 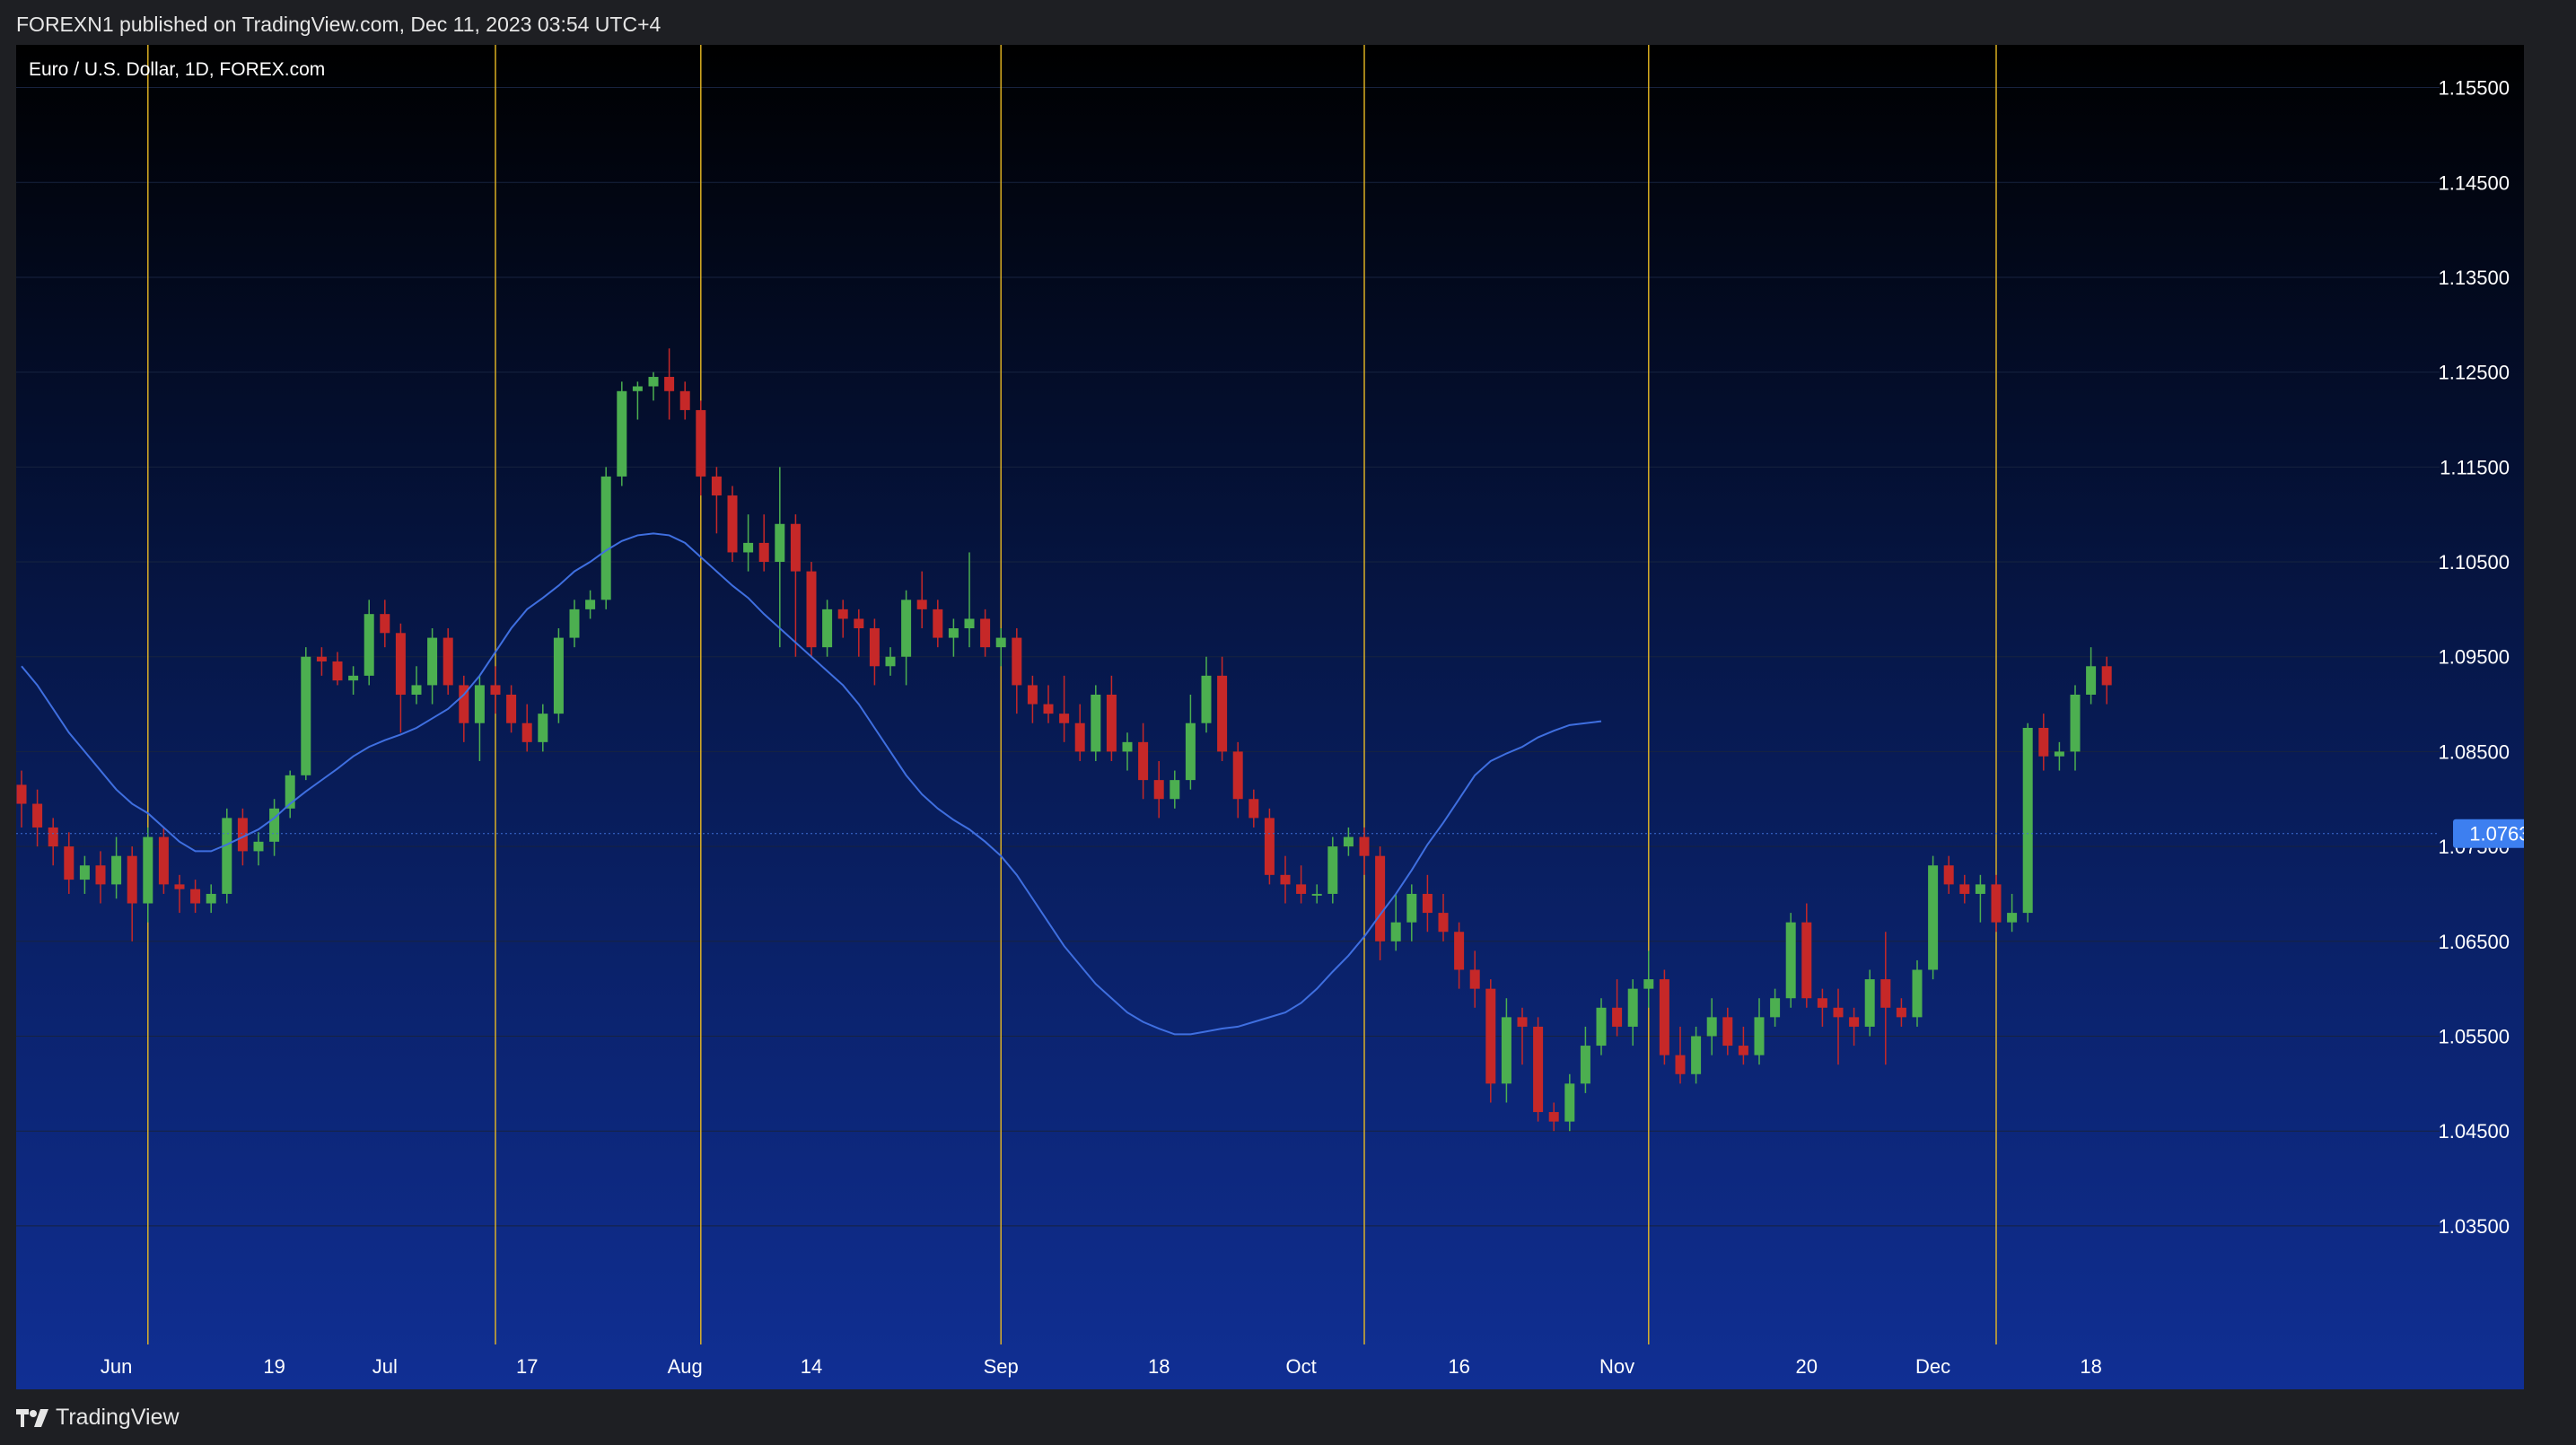 What do you see at coordinates (1288, 1417) in the screenshot?
I see `footer-bar` at bounding box center [1288, 1417].